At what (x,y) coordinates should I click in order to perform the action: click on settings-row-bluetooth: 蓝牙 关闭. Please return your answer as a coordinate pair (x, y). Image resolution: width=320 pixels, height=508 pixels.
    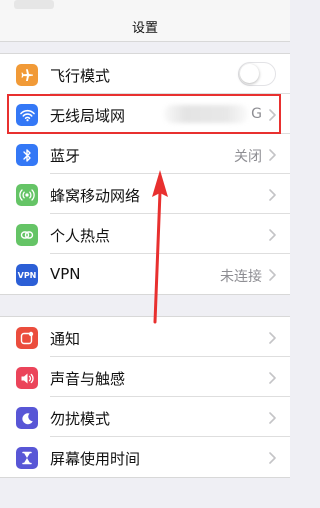
    Looking at the image, I should click on (145, 154).